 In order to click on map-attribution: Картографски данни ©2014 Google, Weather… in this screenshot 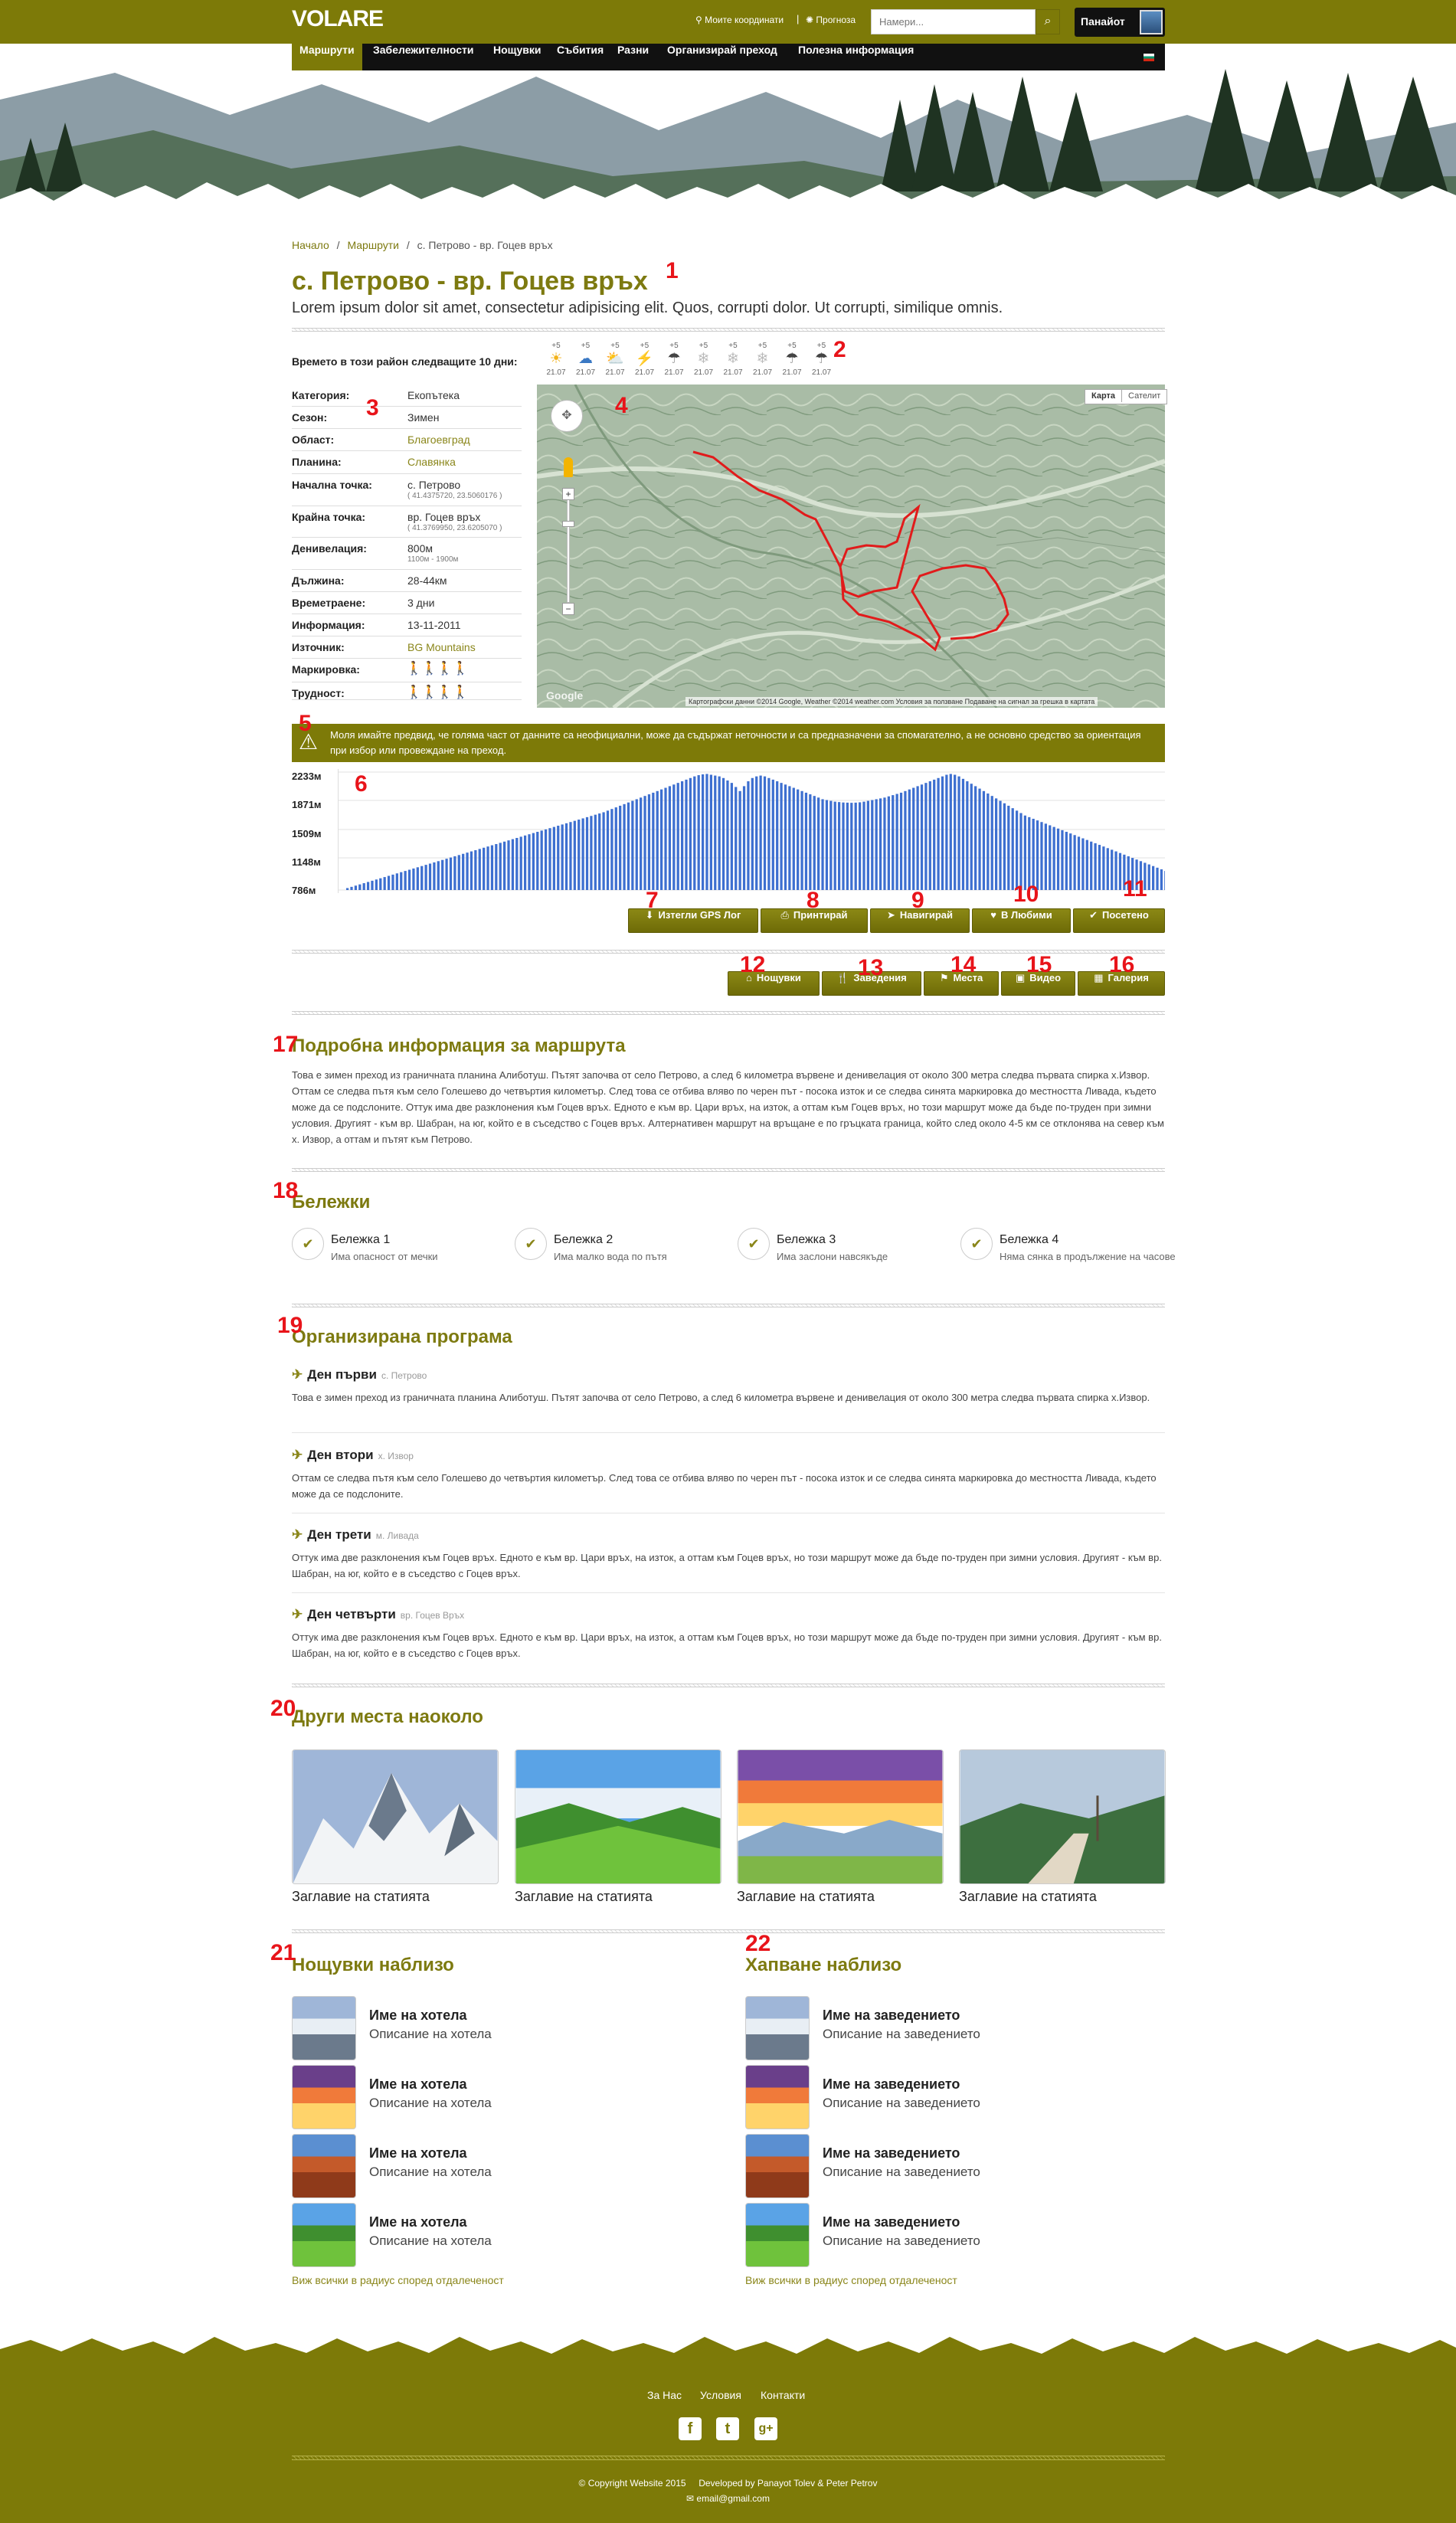, I will do `click(891, 702)`.